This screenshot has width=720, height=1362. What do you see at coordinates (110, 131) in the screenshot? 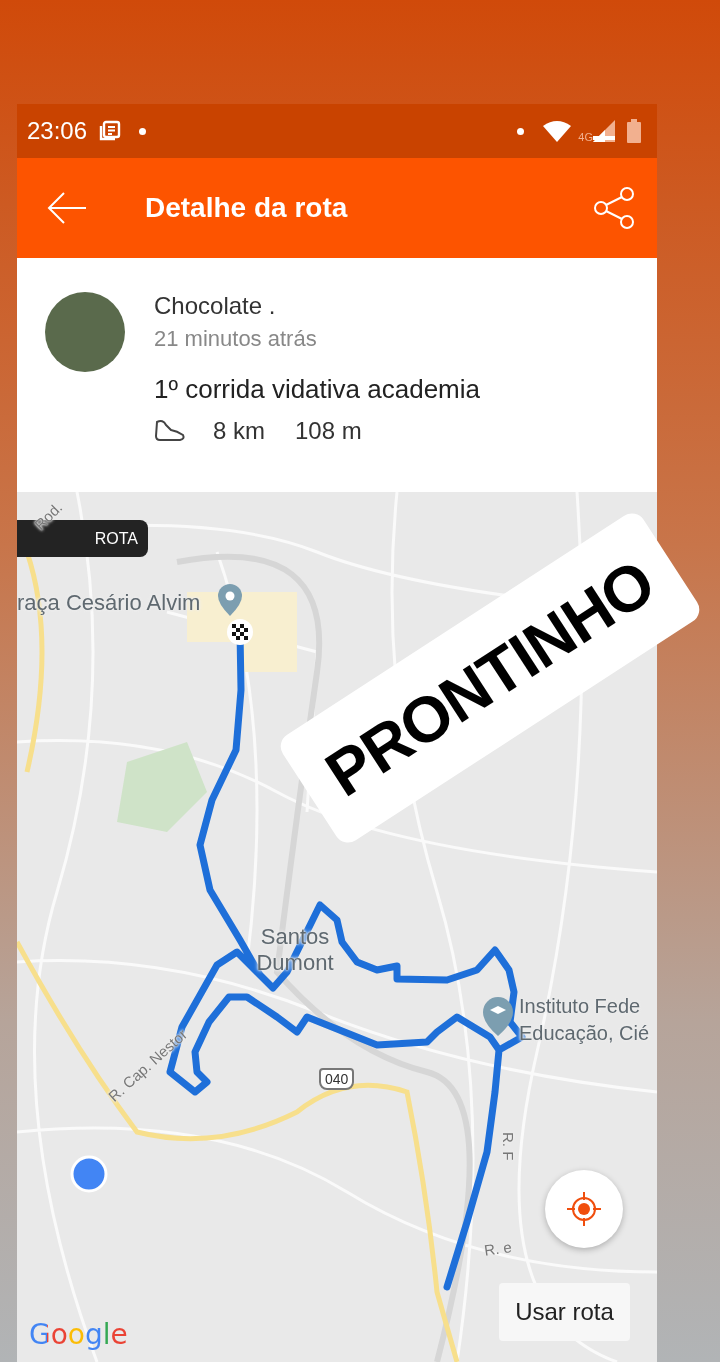
I see `news-icon` at bounding box center [110, 131].